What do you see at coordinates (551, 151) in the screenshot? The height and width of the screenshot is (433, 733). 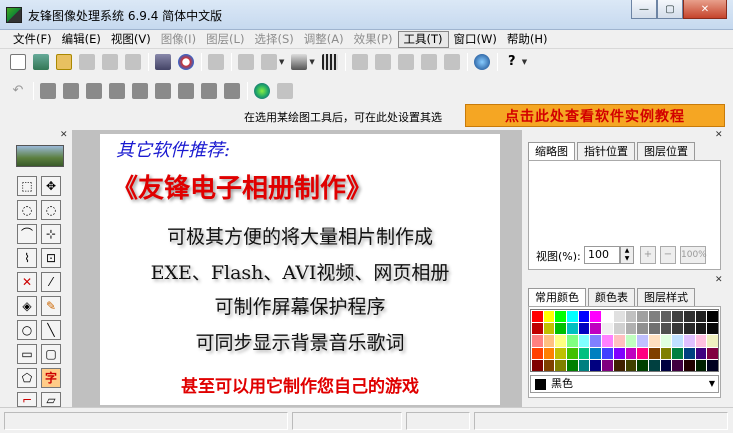 I see `tab-thumbnail: 缩略图` at bounding box center [551, 151].